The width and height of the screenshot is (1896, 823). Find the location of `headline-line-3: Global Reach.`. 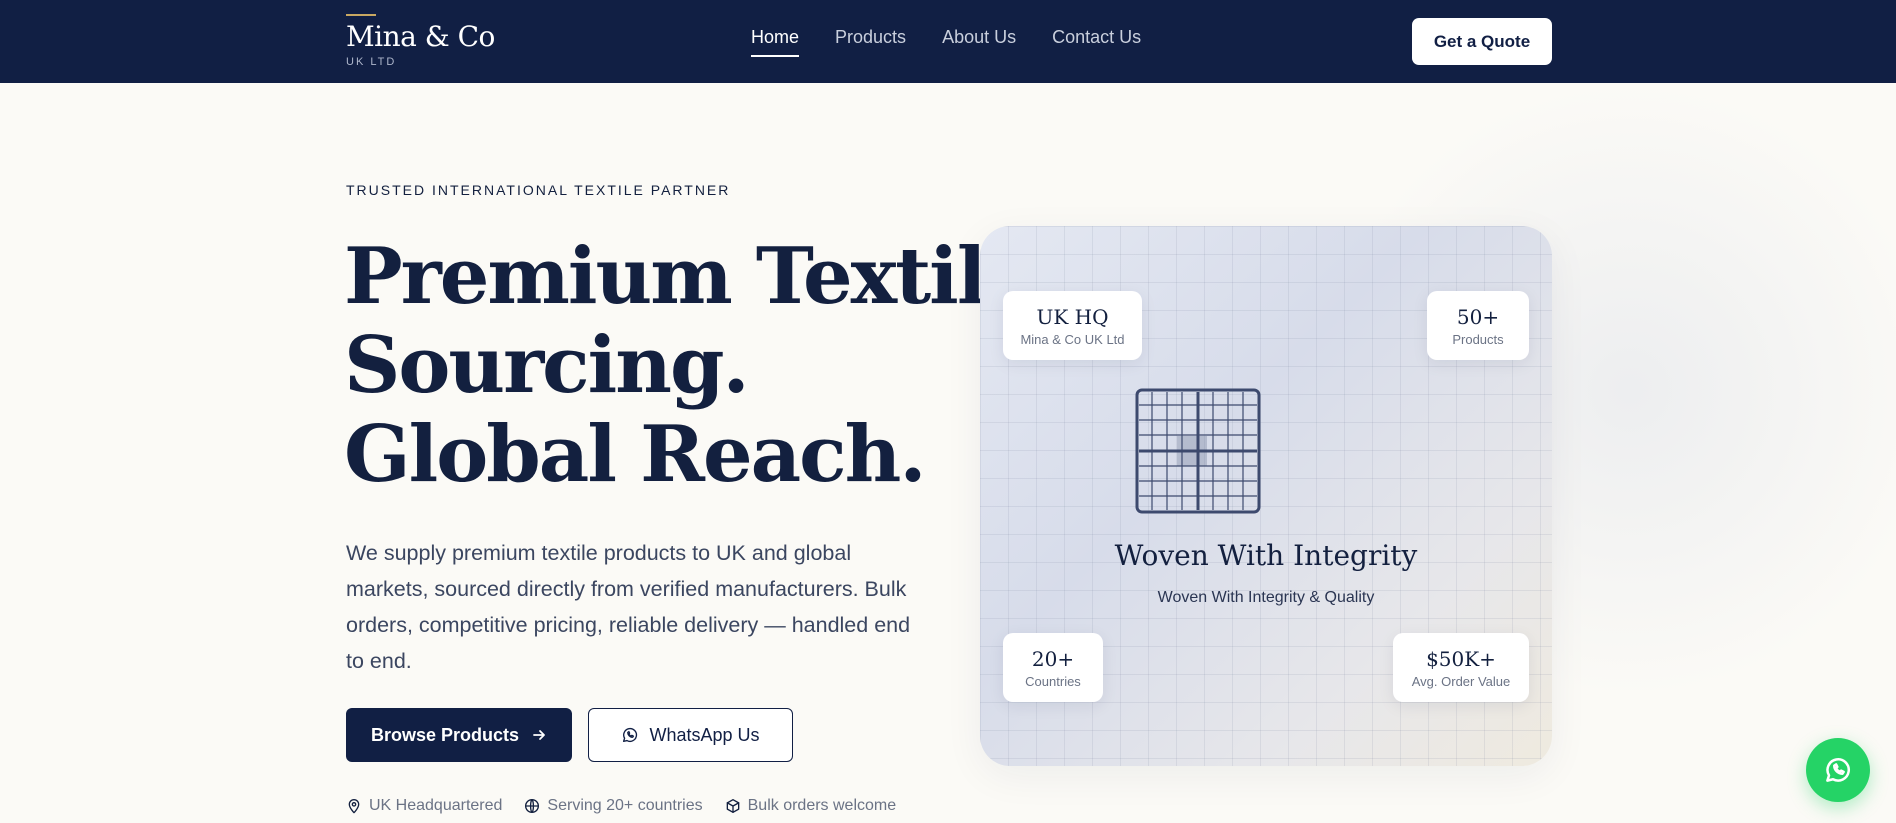

headline-line-3: Global Reach. is located at coordinates (635, 454).